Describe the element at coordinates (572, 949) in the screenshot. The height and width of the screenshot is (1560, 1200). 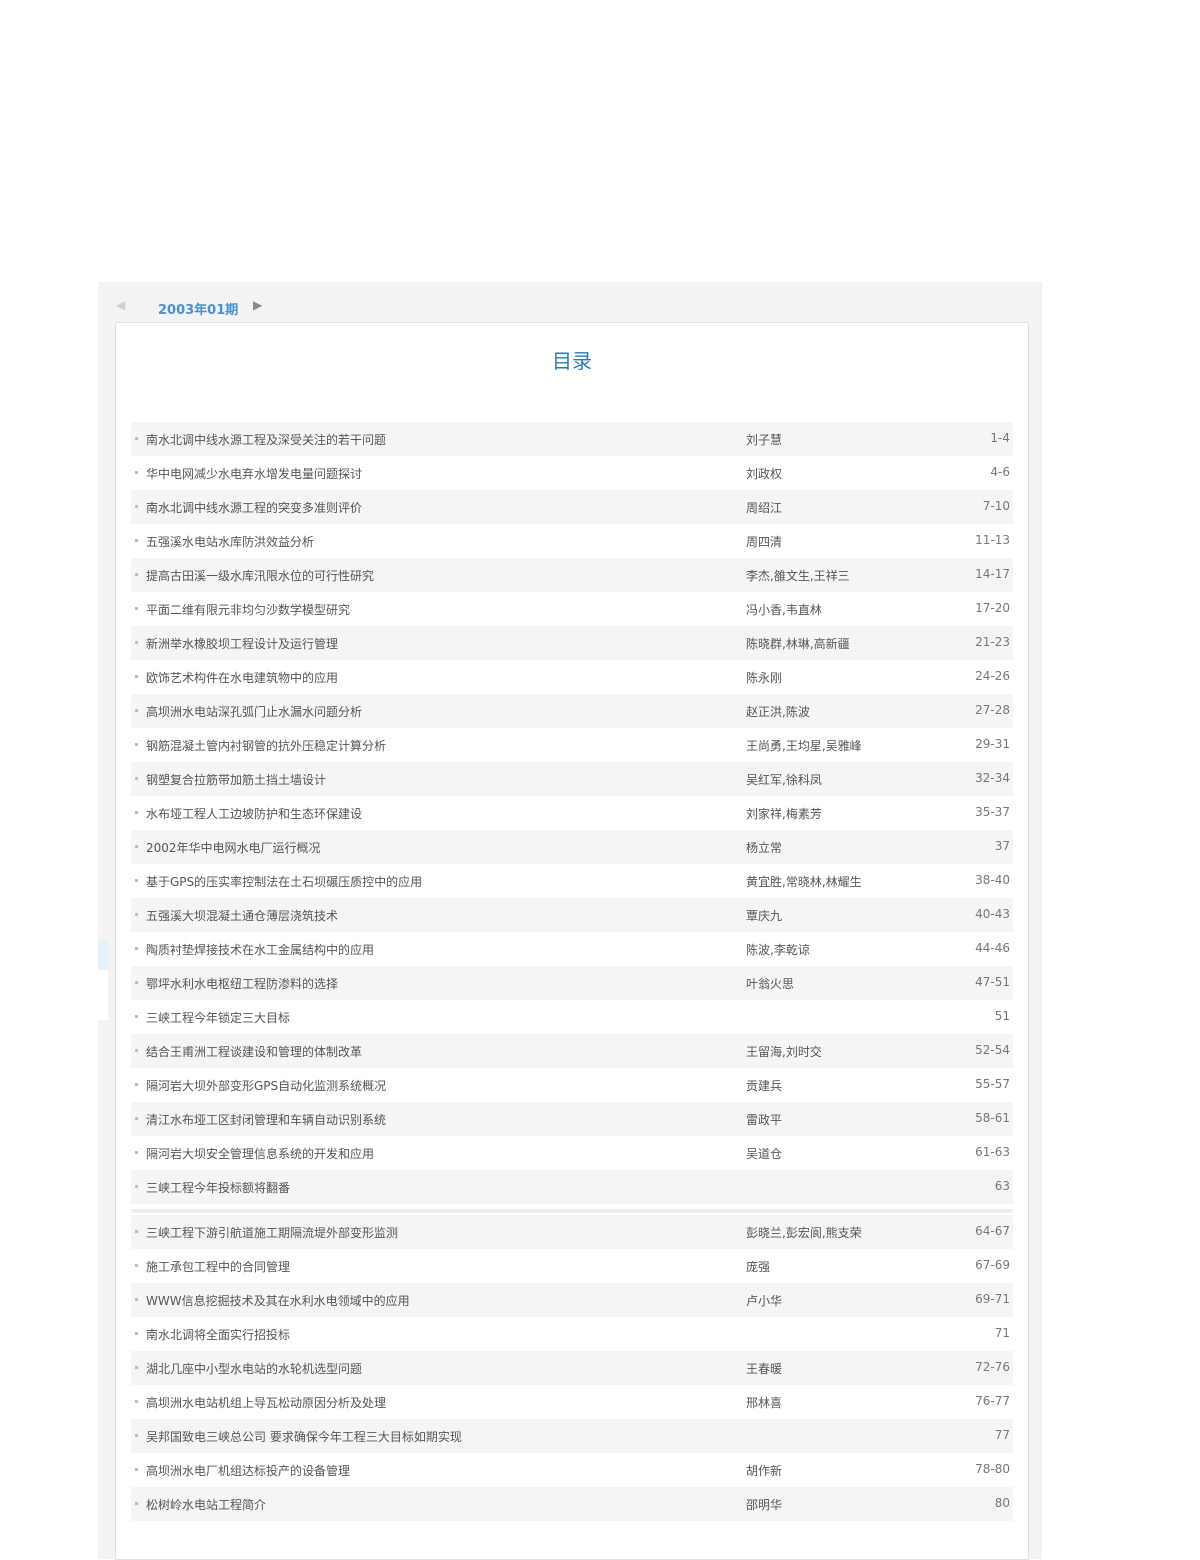
I see `toc-row: 陶质衬垫焊接技术在水工金属结构中的应用 陈波,李乾谅 44-46` at that location.